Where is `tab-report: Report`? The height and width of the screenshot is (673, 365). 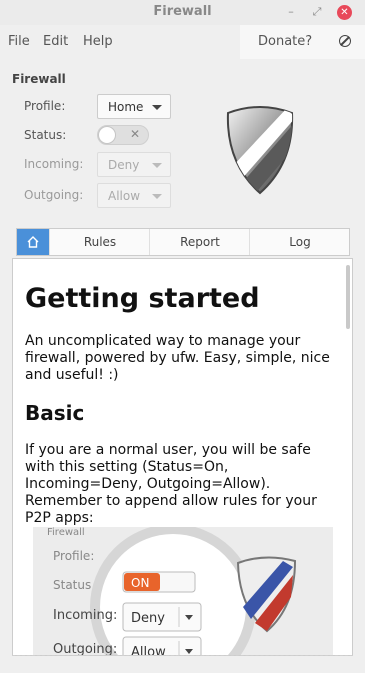 tab-report: Report is located at coordinates (199, 242).